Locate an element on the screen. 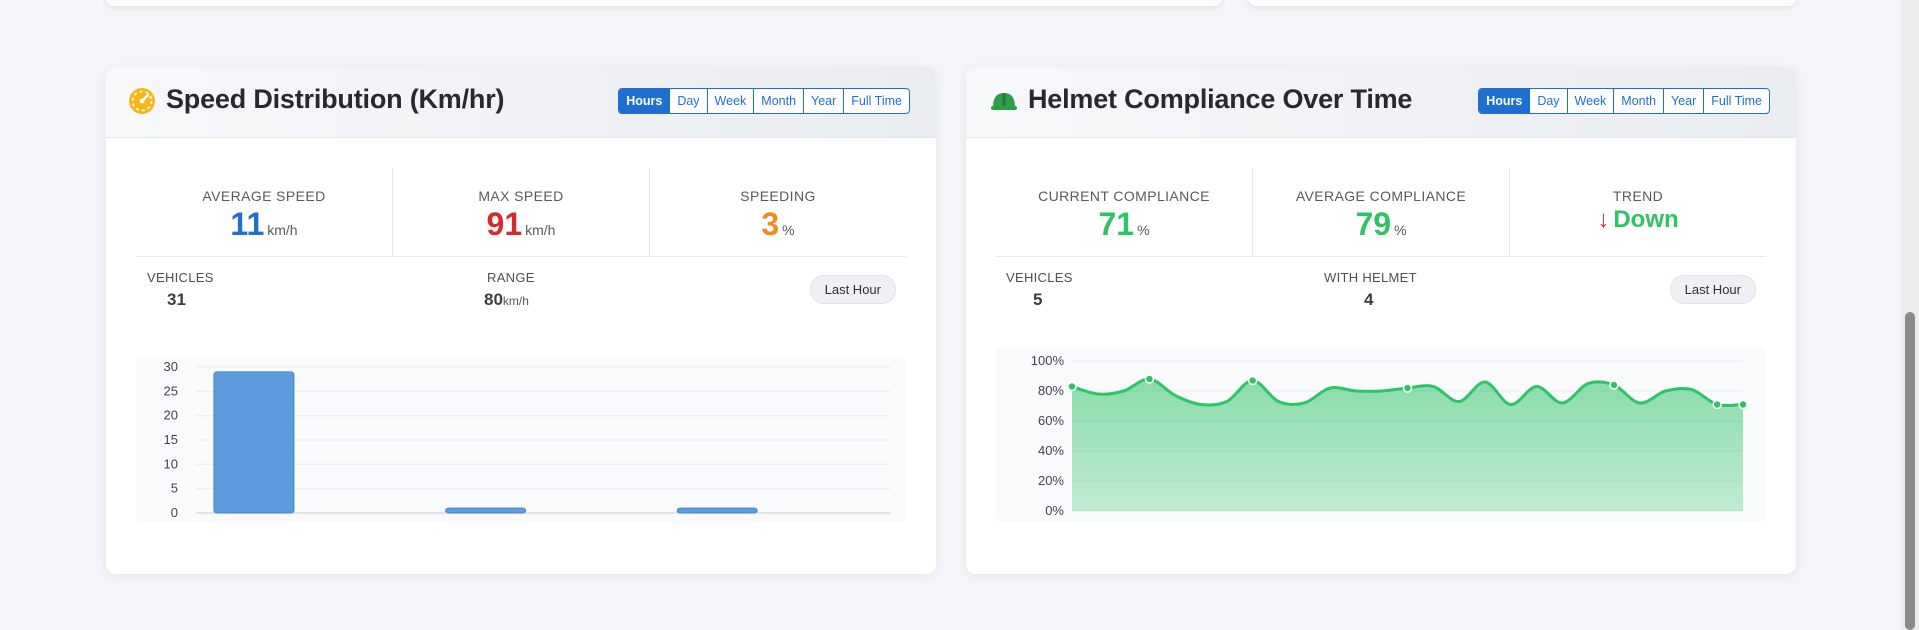 This screenshot has width=1919, height=630. stat-label: AVERAGE SPEED is located at coordinates (264, 196).